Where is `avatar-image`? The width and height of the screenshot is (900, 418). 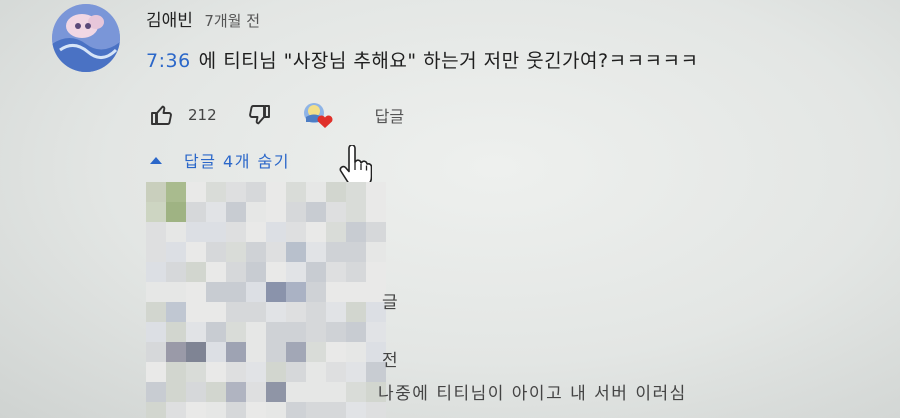
avatar-image is located at coordinates (86, 38).